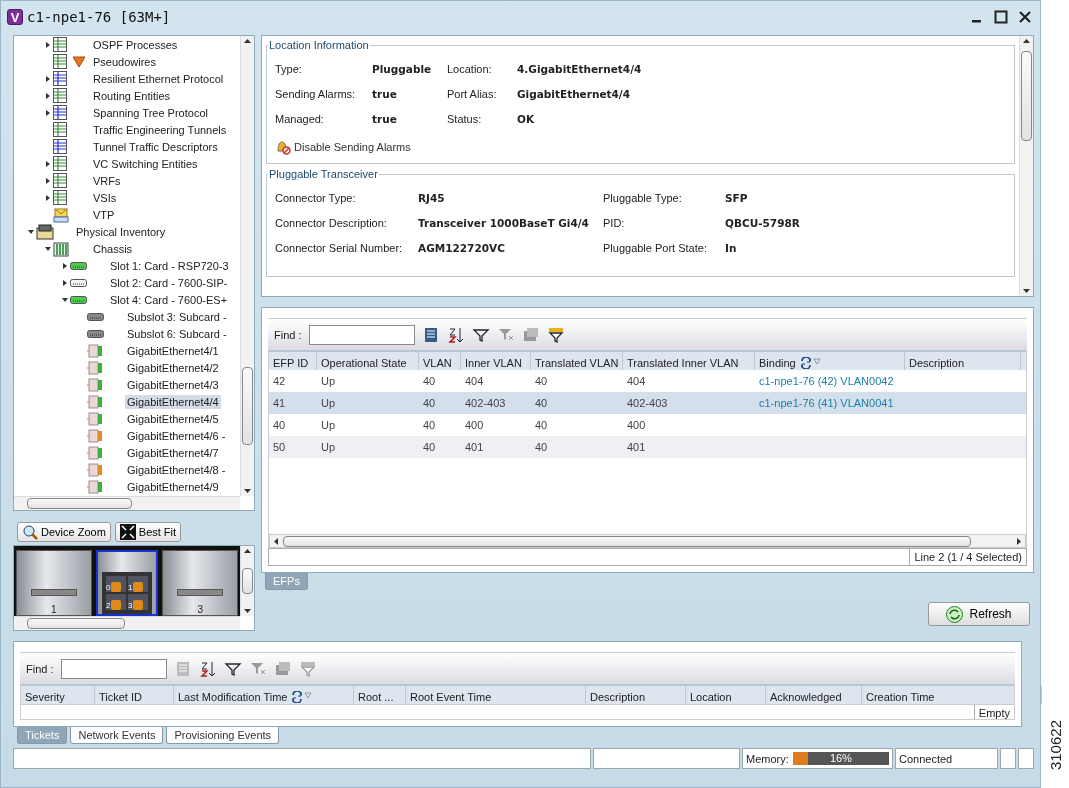 The image size is (1069, 788). I want to click on card-slot: 3, so click(200, 583).